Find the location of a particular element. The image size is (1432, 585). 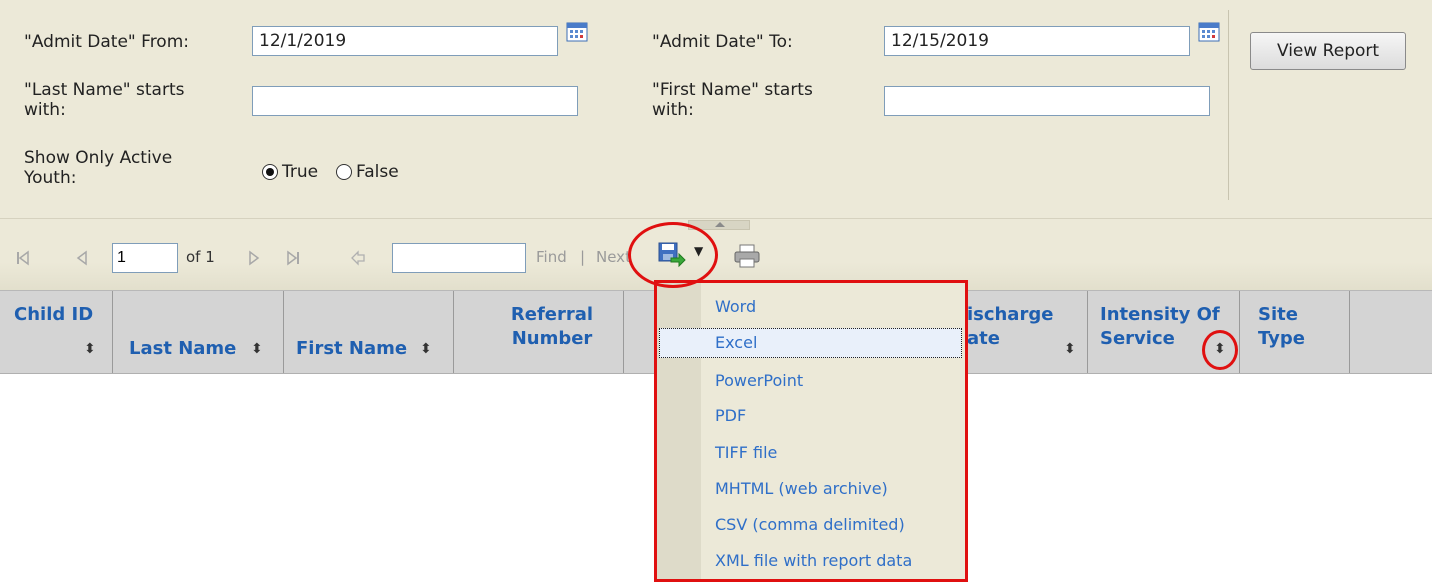

last-page-icon is located at coordinates (293, 258).